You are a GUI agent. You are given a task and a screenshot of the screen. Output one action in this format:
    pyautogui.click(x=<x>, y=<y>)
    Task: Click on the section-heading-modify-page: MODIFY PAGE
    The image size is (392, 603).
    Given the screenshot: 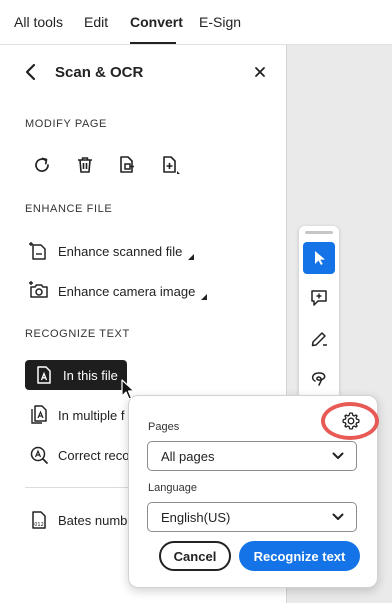 What is the action you would take?
    pyautogui.click(x=66, y=124)
    